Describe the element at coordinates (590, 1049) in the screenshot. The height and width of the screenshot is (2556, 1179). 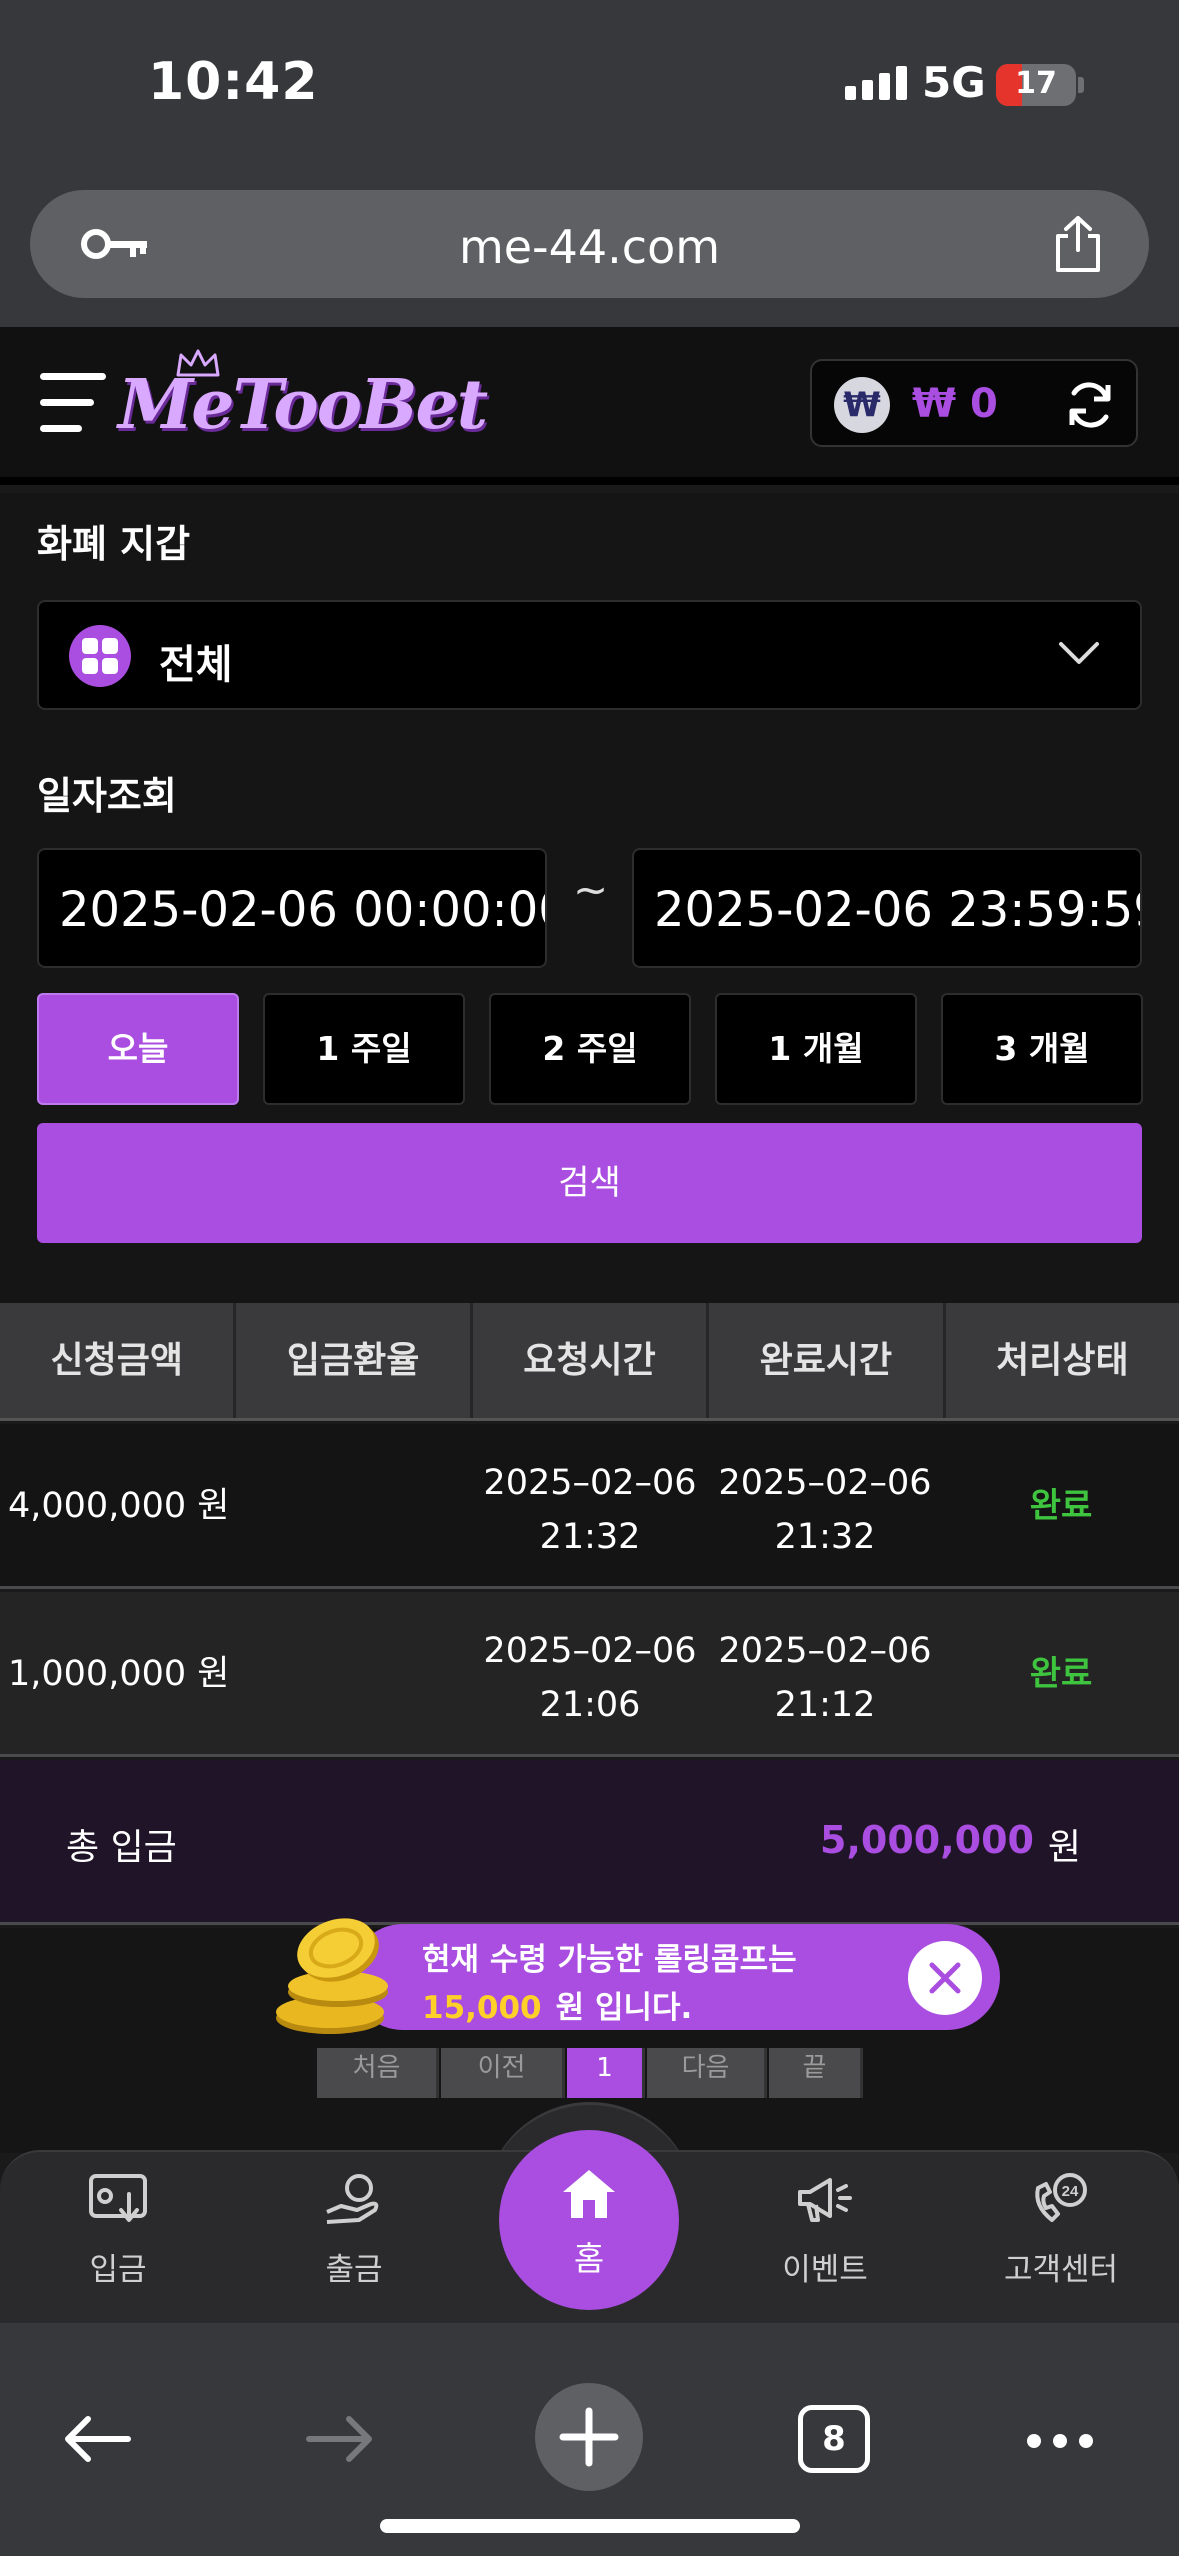
I see `period-2week-button: 2 주일` at that location.